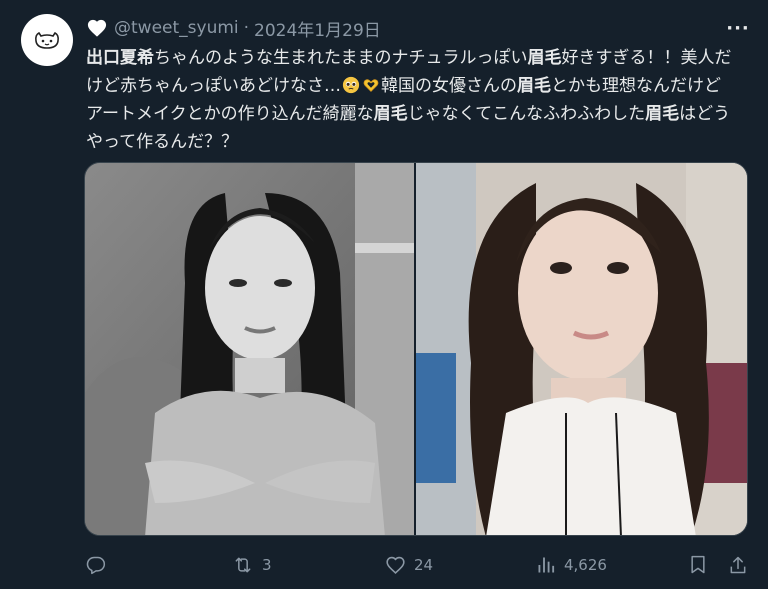 Image resolution: width=768 pixels, height=589 pixels. Describe the element at coordinates (449, 86) in the screenshot. I see `text-segment: 韓国の女優さんの` at that location.